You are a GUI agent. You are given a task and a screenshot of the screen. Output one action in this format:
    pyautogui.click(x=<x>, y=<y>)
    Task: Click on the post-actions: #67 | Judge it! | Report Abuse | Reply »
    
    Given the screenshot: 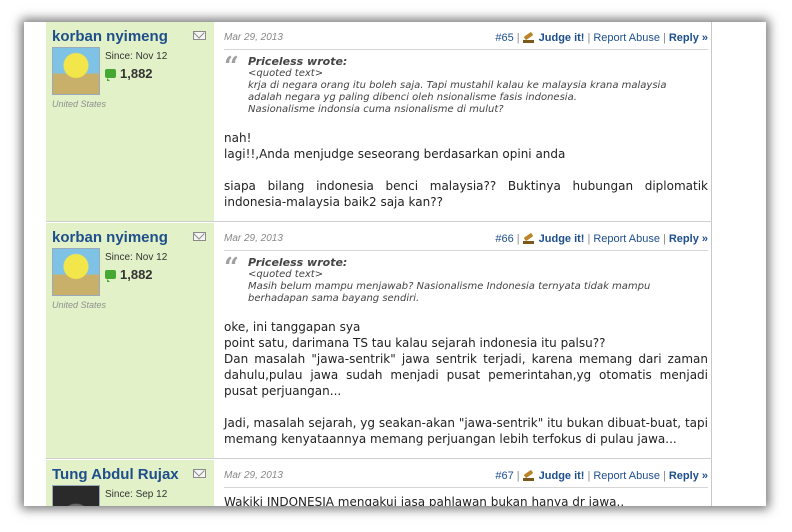 What is the action you would take?
    pyautogui.click(x=601, y=476)
    